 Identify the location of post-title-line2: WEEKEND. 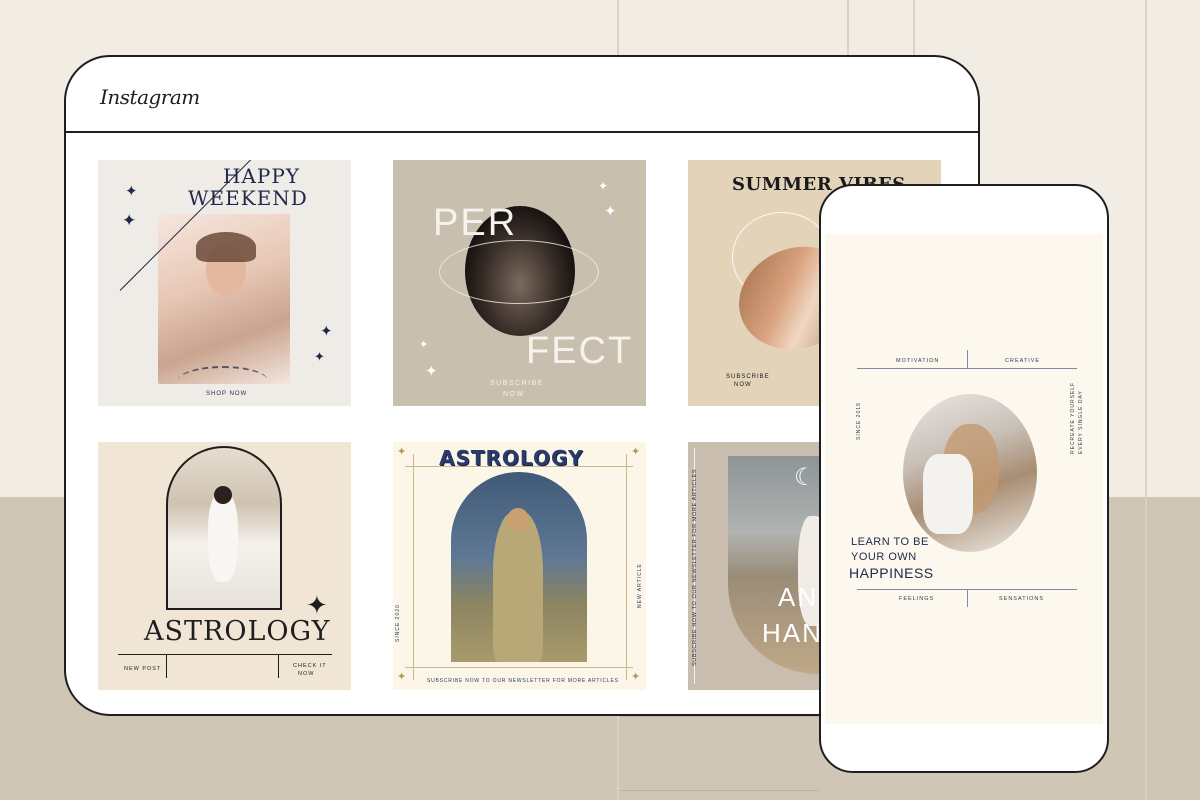
(248, 198).